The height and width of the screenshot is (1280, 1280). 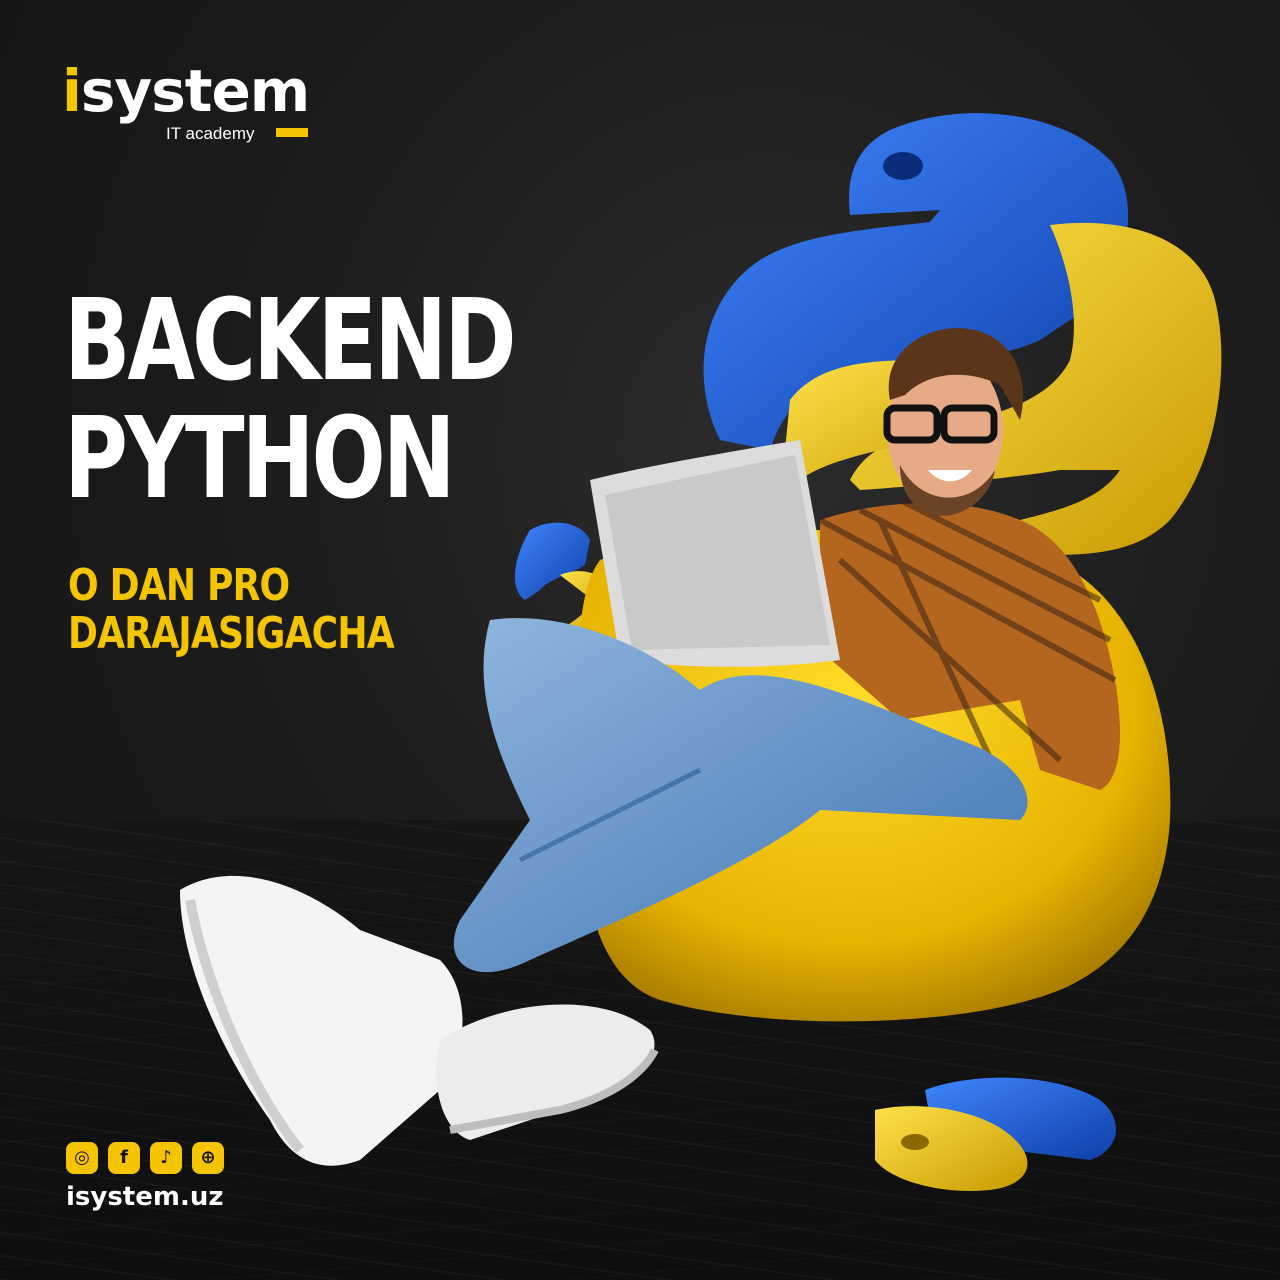 I want to click on brand-accent-bar, so click(x=292, y=132).